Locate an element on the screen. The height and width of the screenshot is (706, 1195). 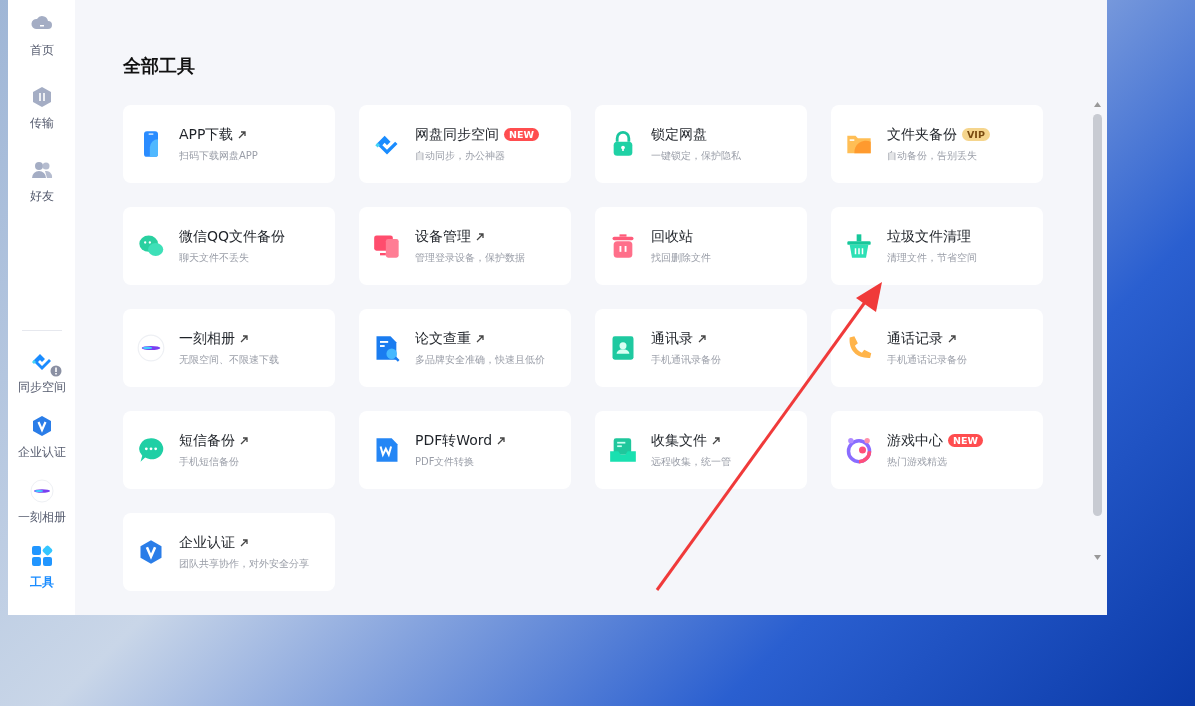
tool-description: 管理登录设备，保护数据 is located at coordinates (470, 257).